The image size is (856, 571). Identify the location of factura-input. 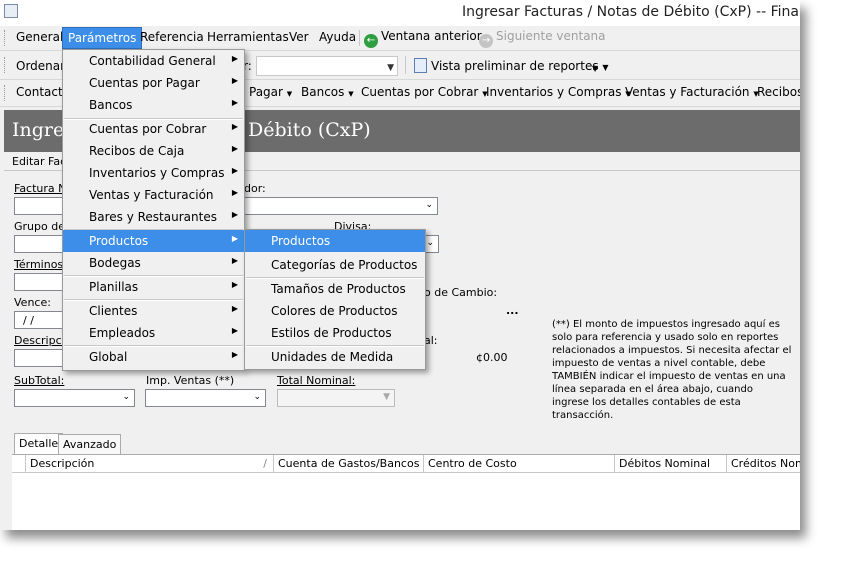
(41, 206).